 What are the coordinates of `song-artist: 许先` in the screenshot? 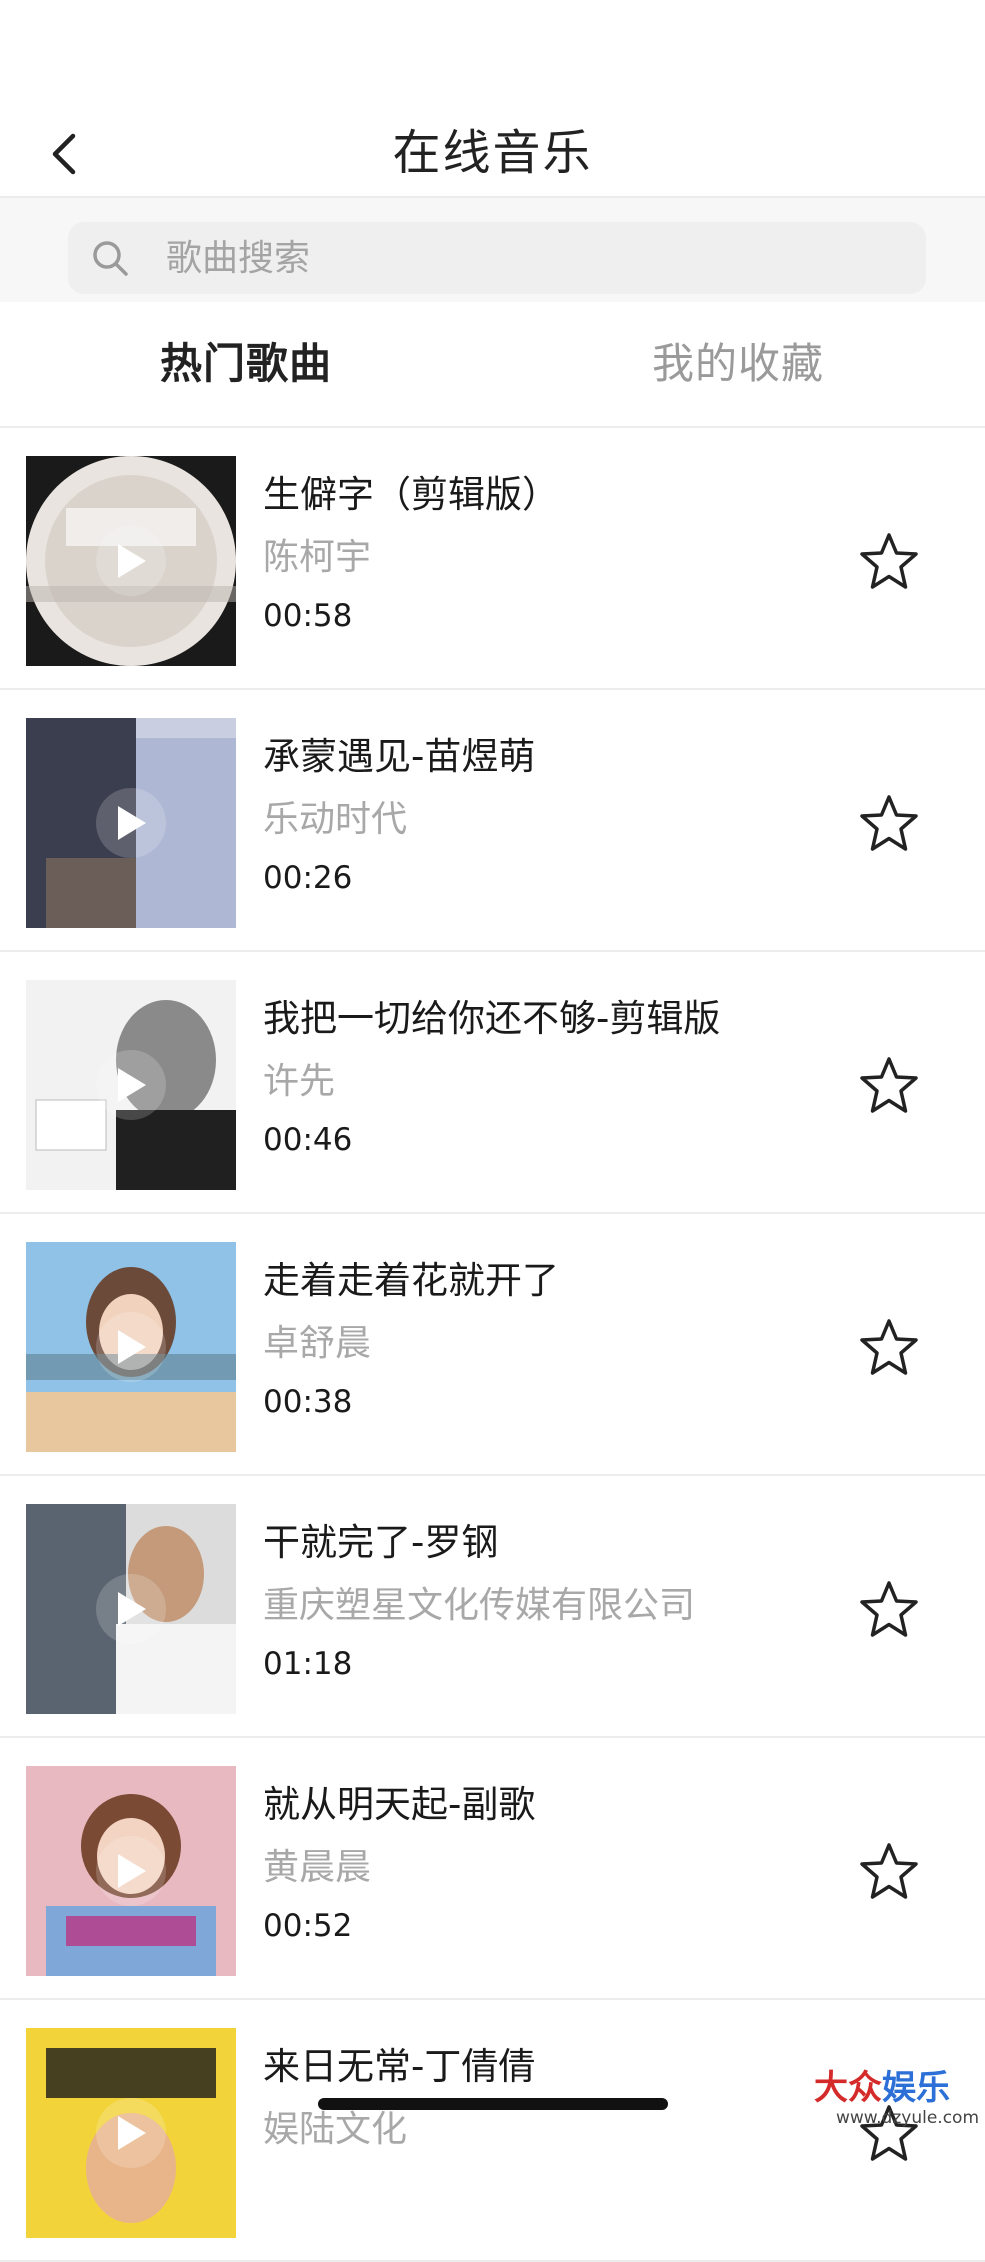 It's located at (299, 1081).